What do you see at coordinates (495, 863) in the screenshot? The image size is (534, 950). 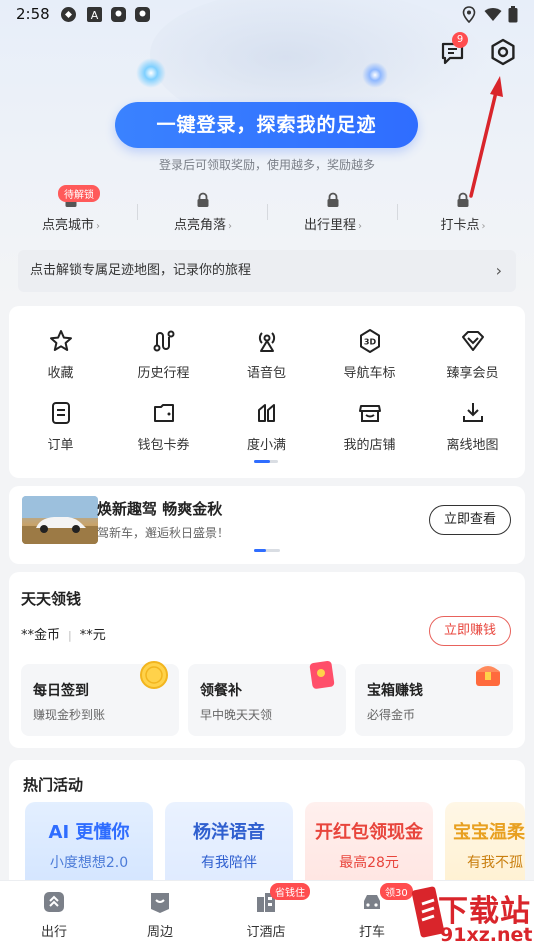 I see `activity-subtitle: 有我不孤` at bounding box center [495, 863].